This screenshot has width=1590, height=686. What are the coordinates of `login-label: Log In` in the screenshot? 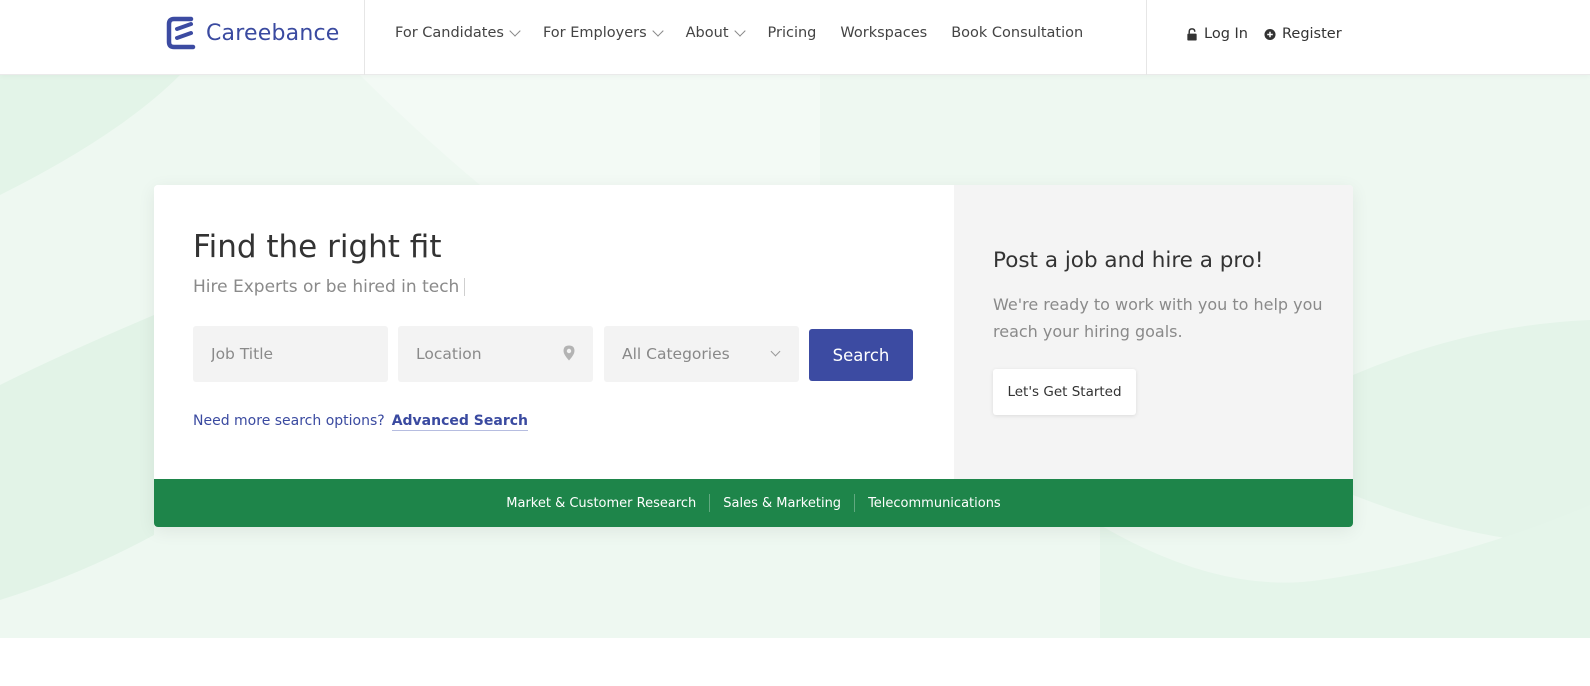 It's located at (1226, 34).